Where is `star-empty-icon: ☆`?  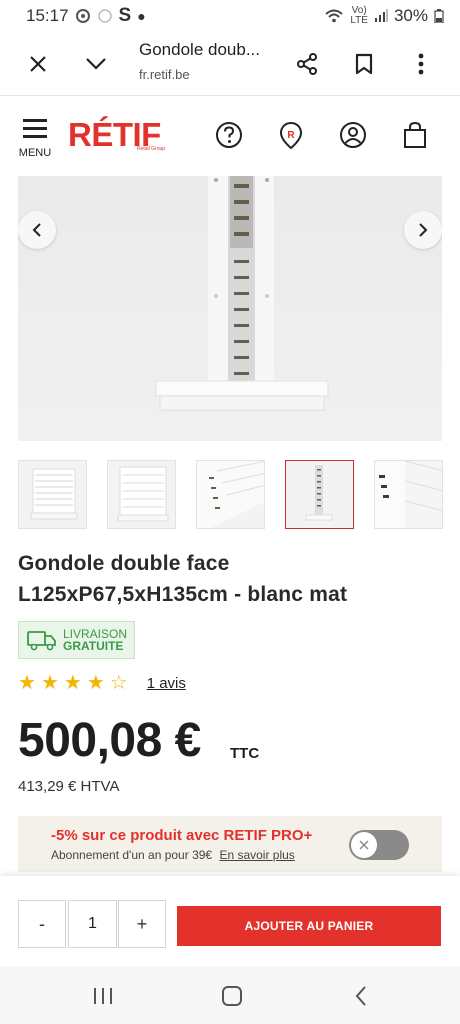
star-empty-icon: ☆ is located at coordinates (118, 683).